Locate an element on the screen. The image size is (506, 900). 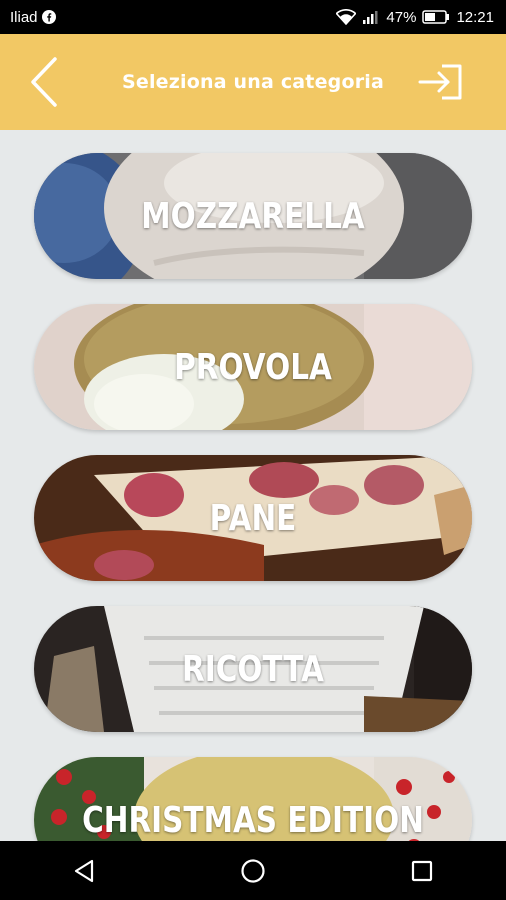
nav-home-button is located at coordinates (253, 870).